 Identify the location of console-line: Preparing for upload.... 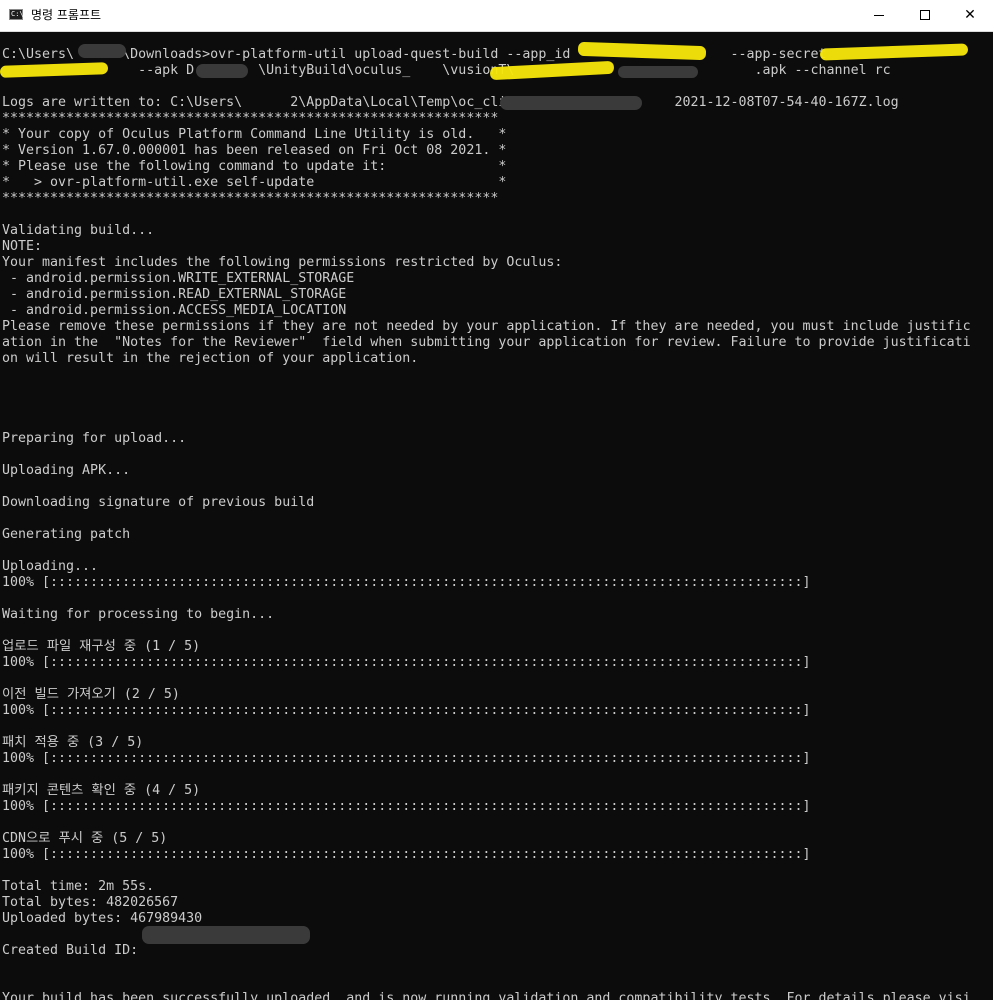
(94, 438).